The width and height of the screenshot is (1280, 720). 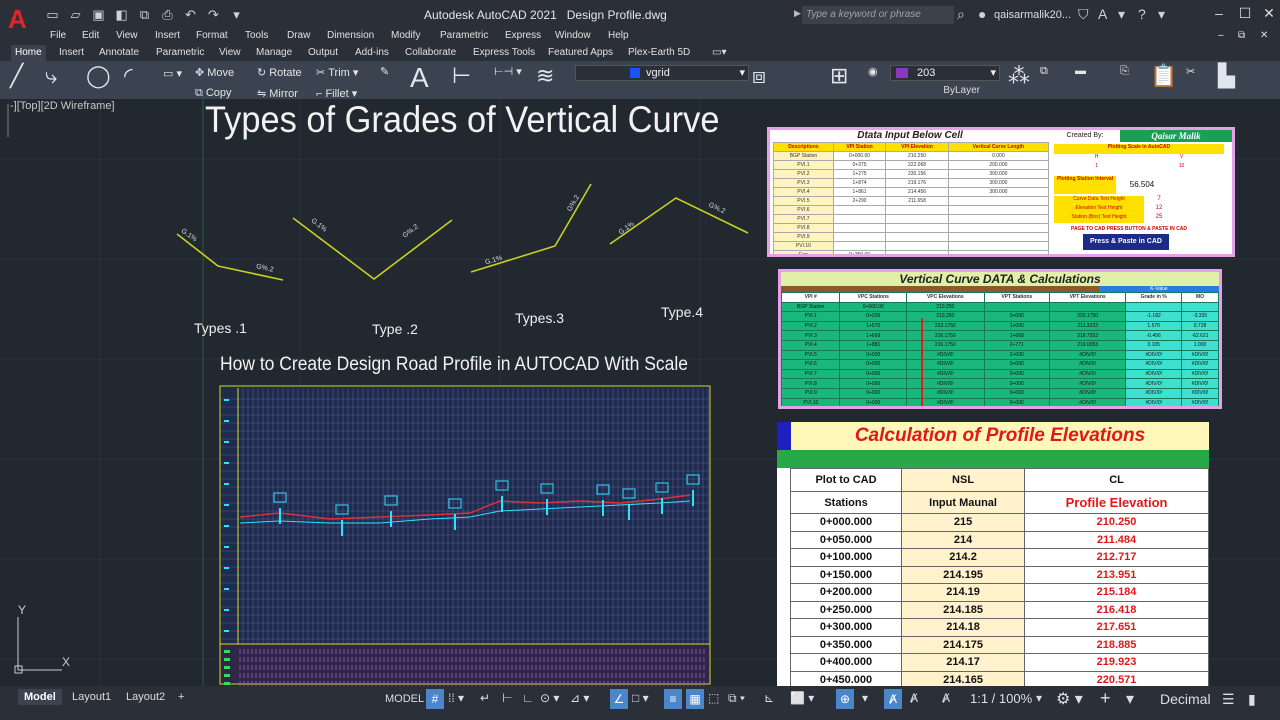 What do you see at coordinates (75, 14) in the screenshot?
I see `open-icon: ▱` at bounding box center [75, 14].